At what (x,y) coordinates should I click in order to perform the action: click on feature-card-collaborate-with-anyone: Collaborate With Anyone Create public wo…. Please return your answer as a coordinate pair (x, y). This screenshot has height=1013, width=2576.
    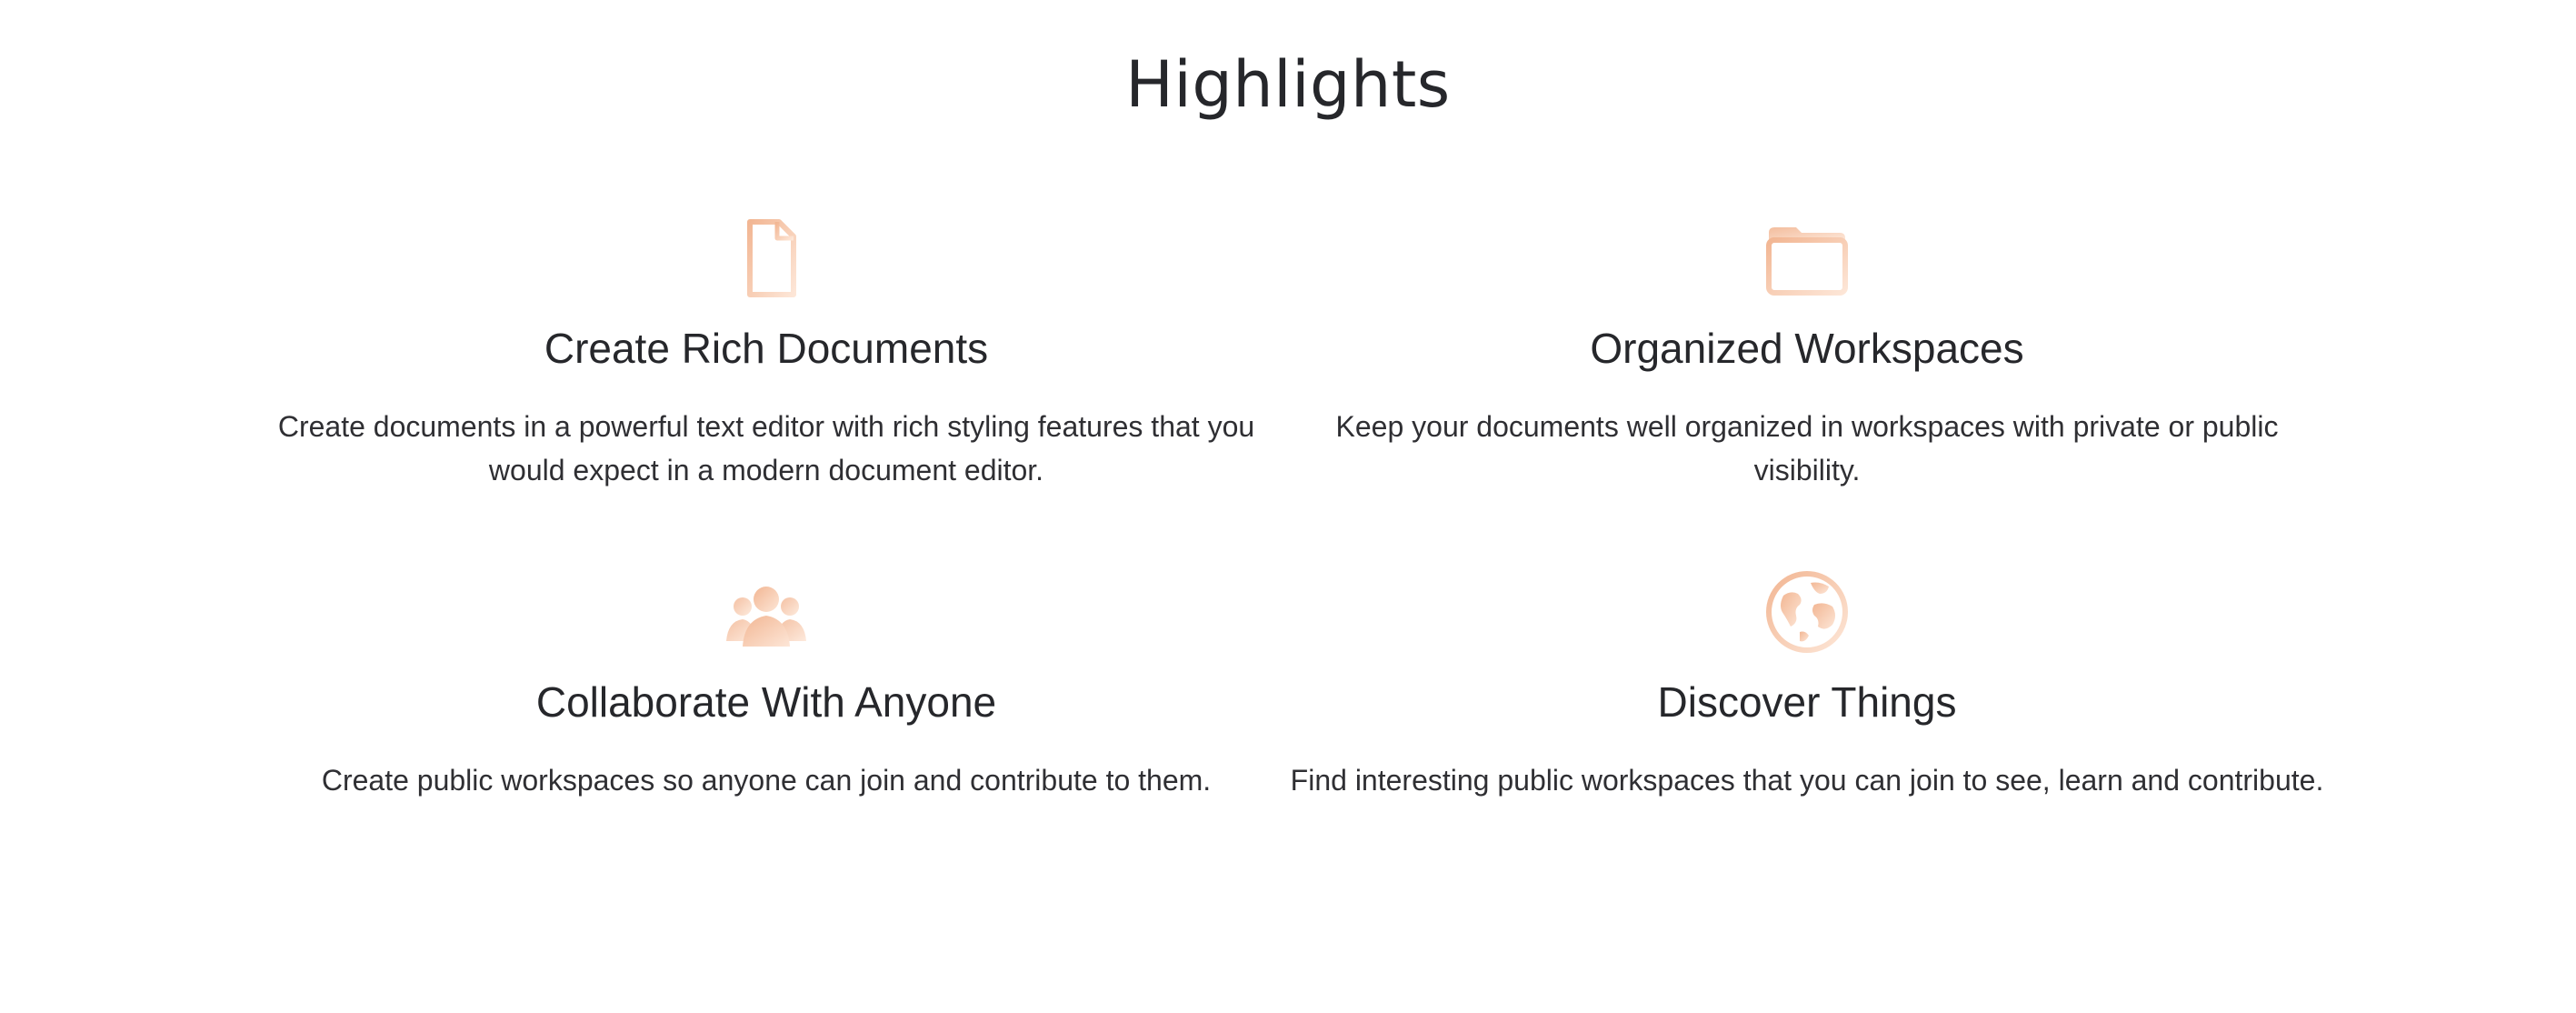
    Looking at the image, I should click on (766, 685).